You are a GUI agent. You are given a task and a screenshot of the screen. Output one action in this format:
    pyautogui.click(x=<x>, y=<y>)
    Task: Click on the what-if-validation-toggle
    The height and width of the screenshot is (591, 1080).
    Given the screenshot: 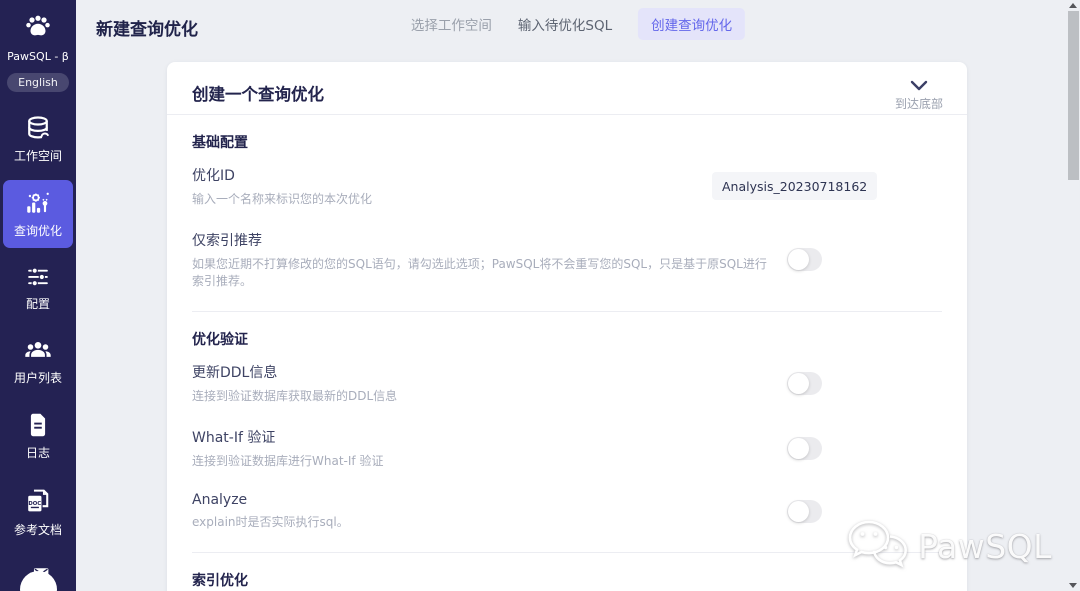 What is the action you would take?
    pyautogui.click(x=804, y=448)
    